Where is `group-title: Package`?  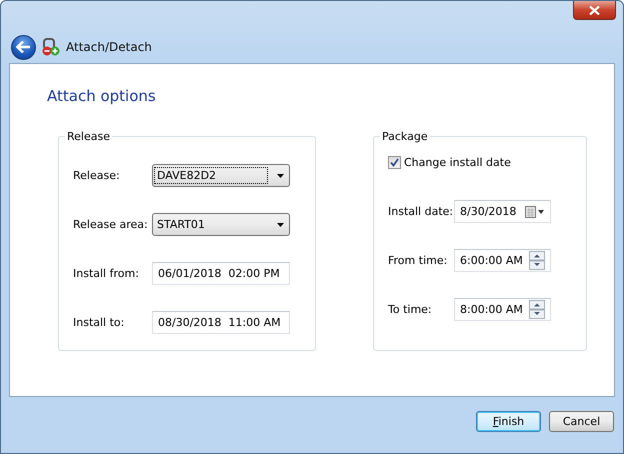 group-title: Package is located at coordinates (405, 136).